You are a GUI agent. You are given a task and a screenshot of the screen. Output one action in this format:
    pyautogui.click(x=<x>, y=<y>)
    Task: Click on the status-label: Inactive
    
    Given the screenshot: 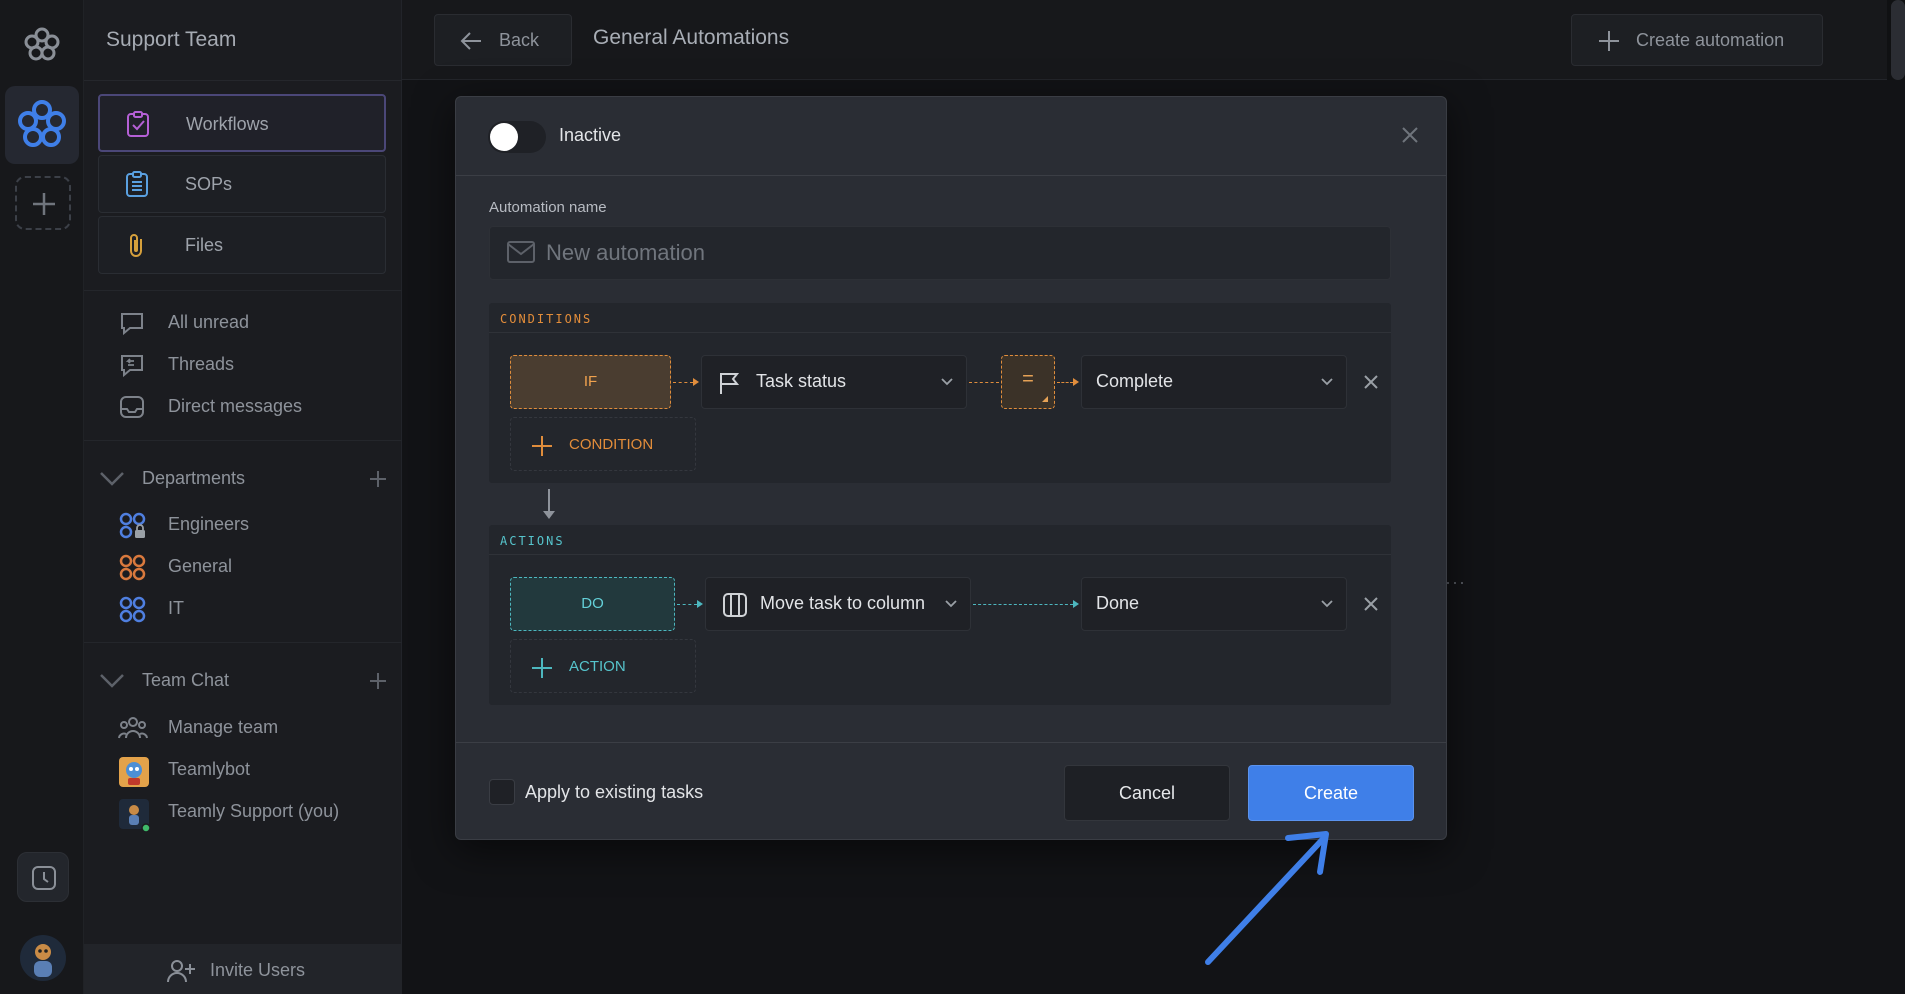 What is the action you would take?
    pyautogui.click(x=590, y=135)
    